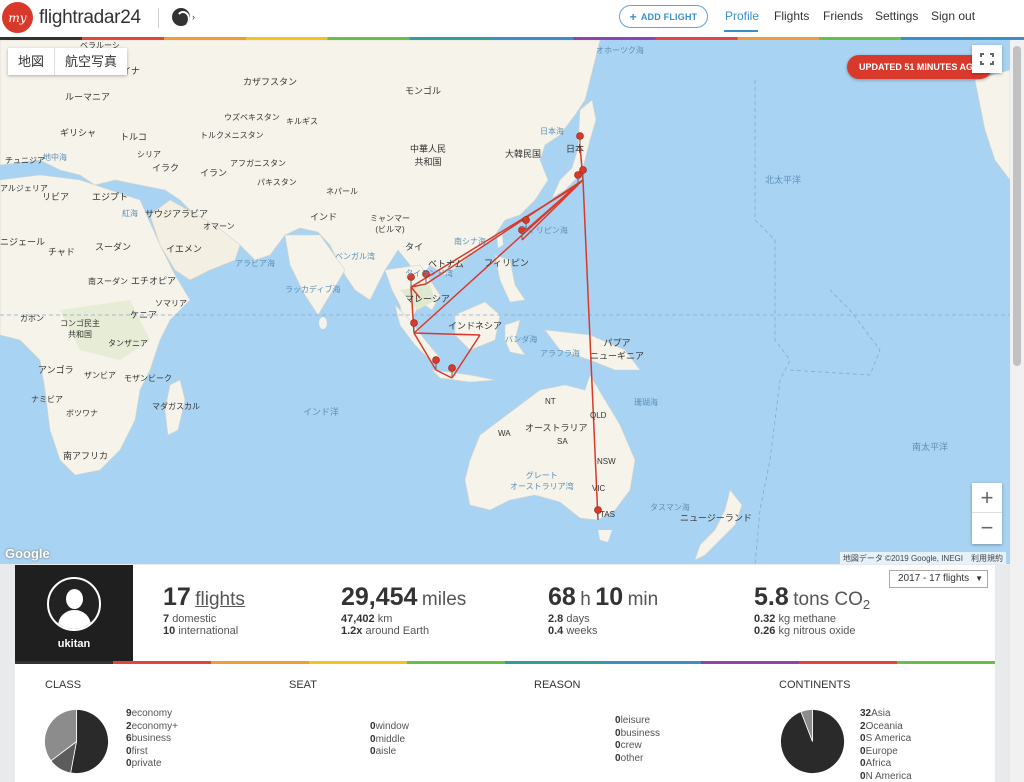 The width and height of the screenshot is (1024, 782). Describe the element at coordinates (74, 644) in the screenshot. I see `username: ukitan` at that location.